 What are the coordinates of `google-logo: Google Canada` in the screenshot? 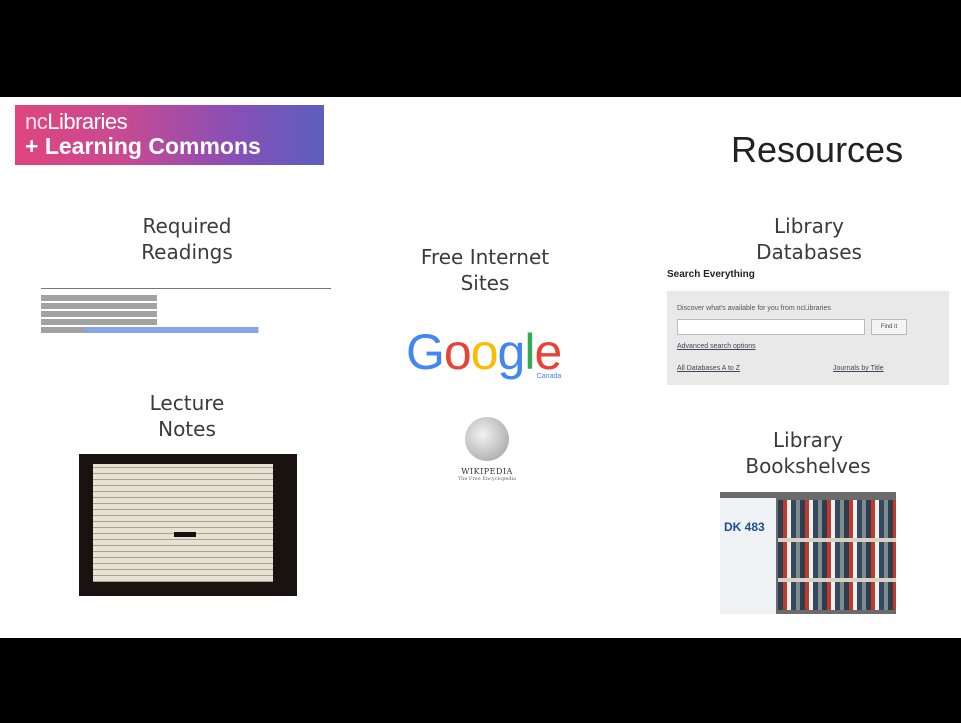 It's located at (484, 352).